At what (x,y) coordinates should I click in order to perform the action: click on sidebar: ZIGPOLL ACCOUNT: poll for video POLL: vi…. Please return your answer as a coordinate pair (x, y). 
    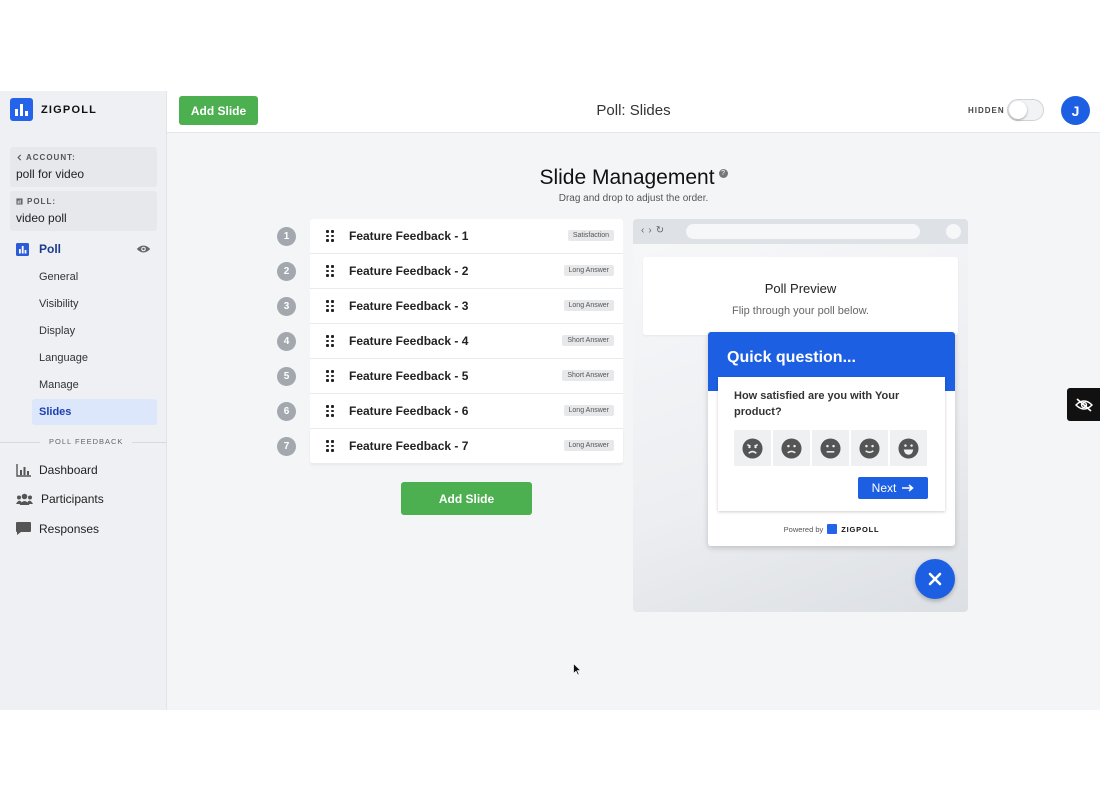
    Looking at the image, I should click on (83, 400).